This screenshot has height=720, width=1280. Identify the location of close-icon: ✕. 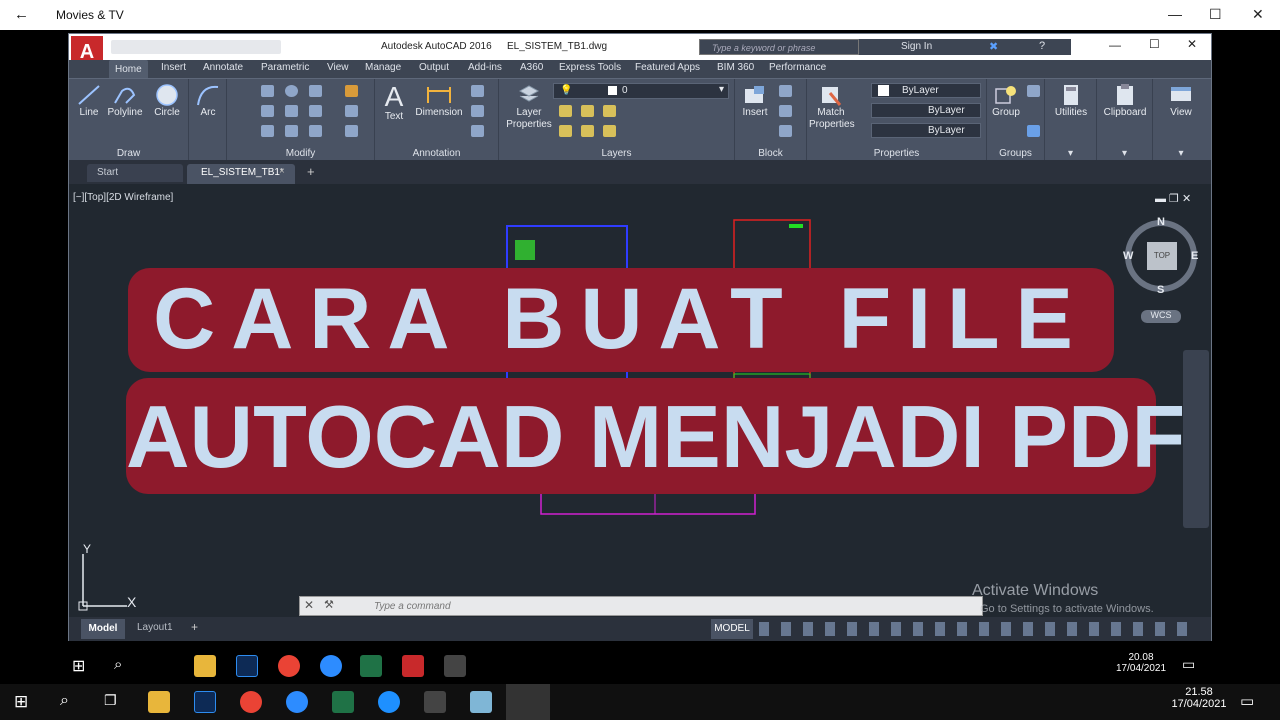
(1258, 14).